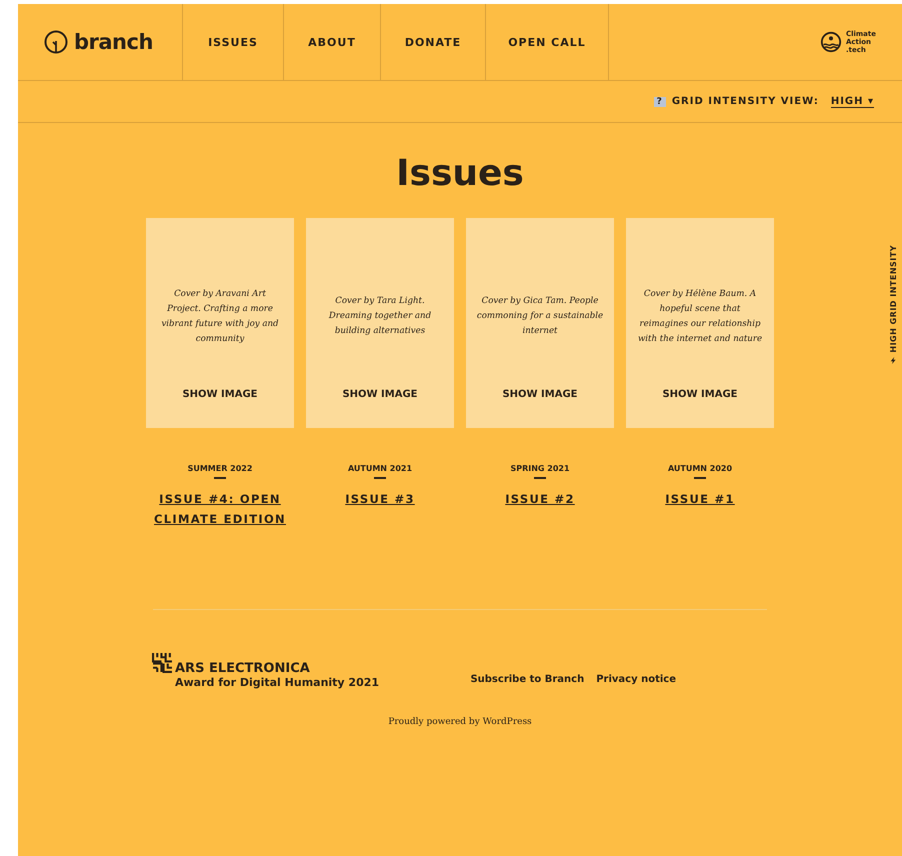  Describe the element at coordinates (220, 468) in the screenshot. I see `issue-season: SUMMER 2022` at that location.